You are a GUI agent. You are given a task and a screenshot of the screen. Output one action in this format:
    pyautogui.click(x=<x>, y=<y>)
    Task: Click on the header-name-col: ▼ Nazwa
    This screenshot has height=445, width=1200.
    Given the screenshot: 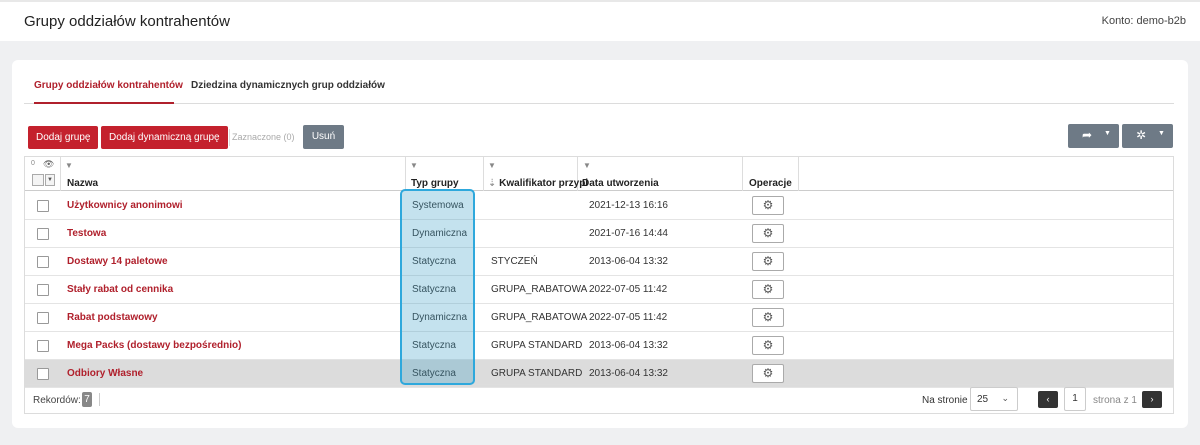 What is the action you would take?
    pyautogui.click(x=233, y=174)
    